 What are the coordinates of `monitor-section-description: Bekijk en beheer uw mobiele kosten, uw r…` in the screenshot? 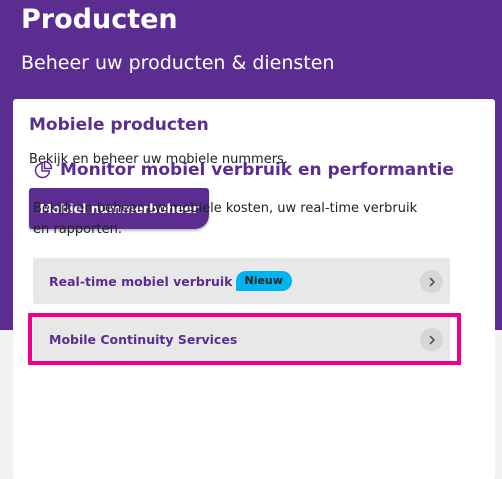 It's located at (225, 219).